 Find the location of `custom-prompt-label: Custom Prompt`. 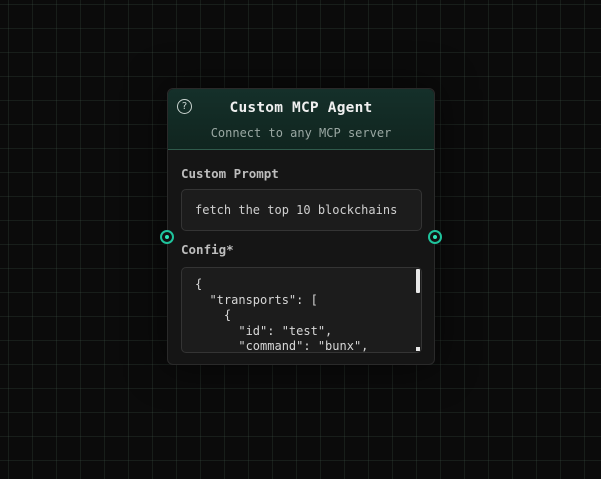

custom-prompt-label: Custom Prompt is located at coordinates (230, 173).